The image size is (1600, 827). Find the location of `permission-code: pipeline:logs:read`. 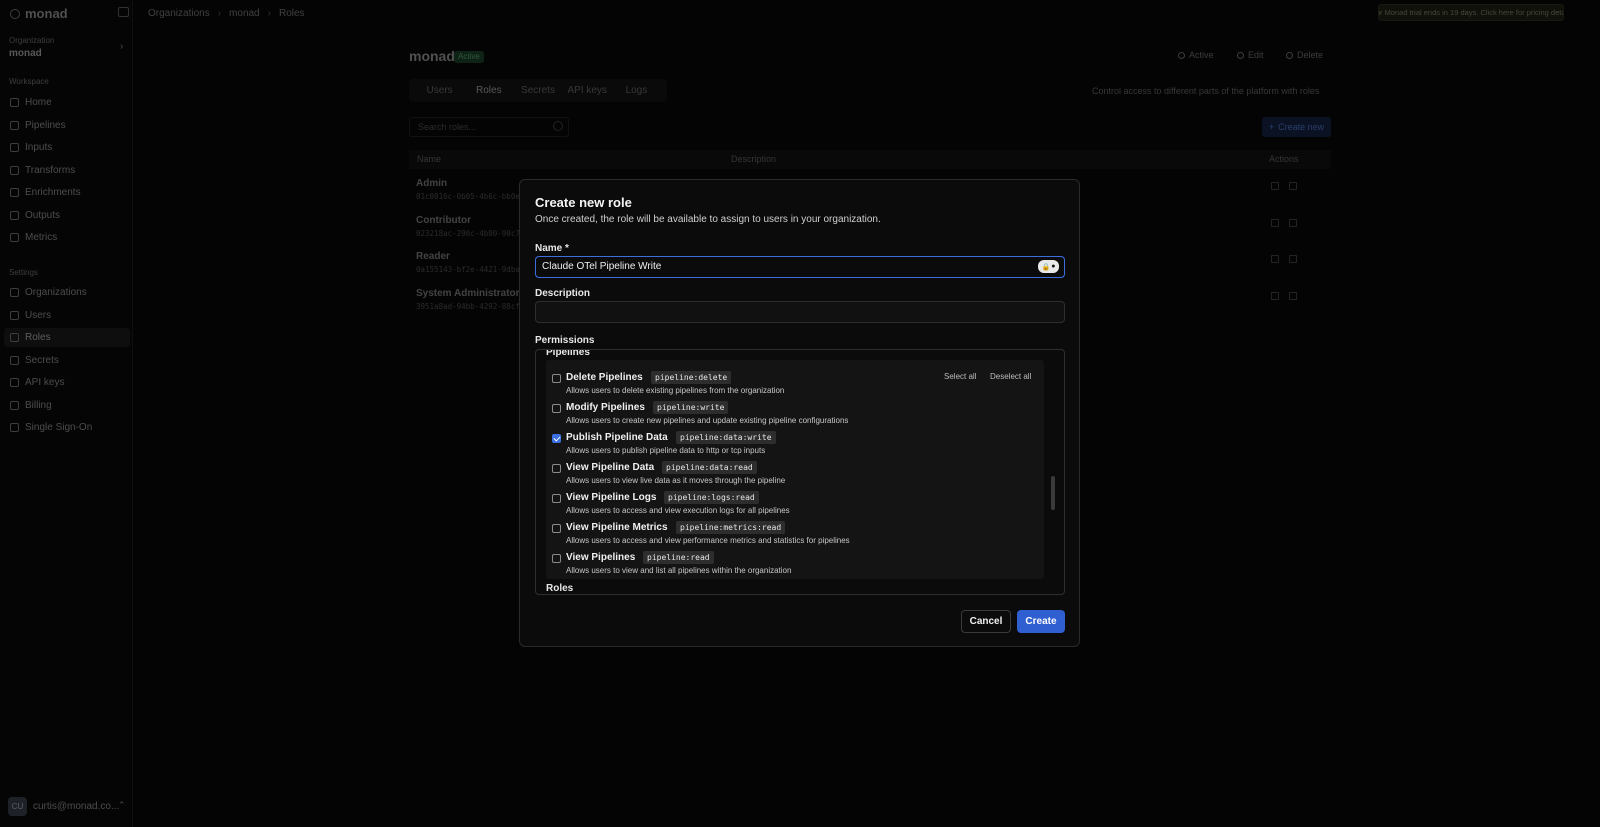

permission-code: pipeline:logs:read is located at coordinates (711, 497).